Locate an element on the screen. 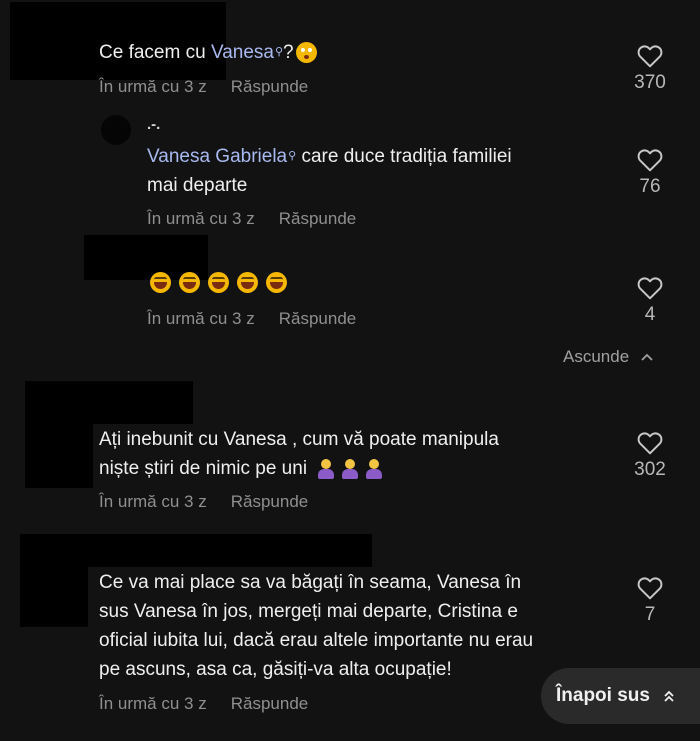 The image size is (700, 741). like-count: 302 is located at coordinates (650, 469).